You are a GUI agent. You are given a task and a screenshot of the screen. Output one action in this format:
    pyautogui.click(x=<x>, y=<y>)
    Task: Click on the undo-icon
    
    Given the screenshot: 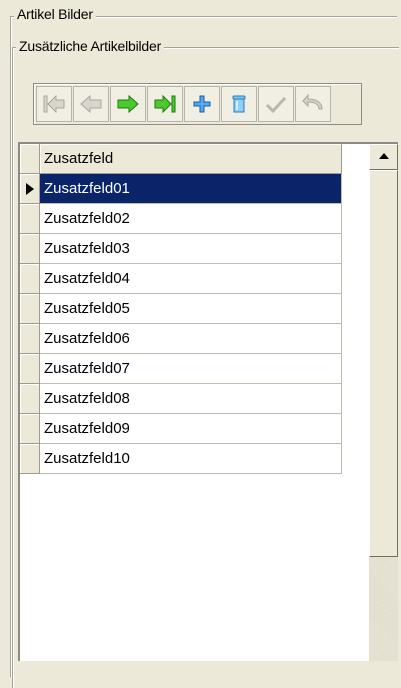 What is the action you would take?
    pyautogui.click(x=312, y=101)
    